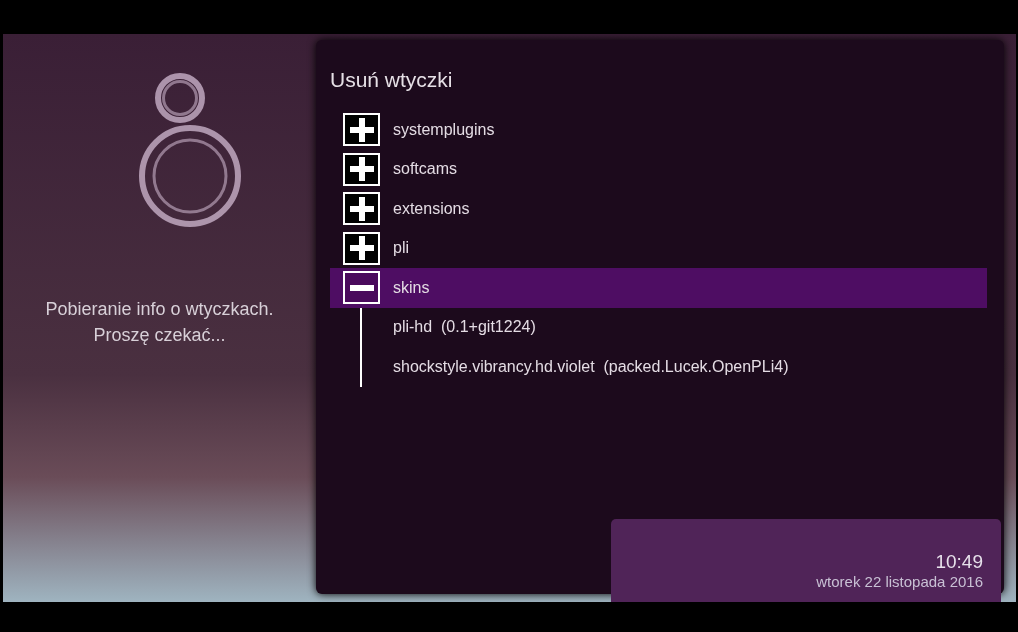  Describe the element at coordinates (658, 248) in the screenshot. I see `plugin-category: pli` at that location.